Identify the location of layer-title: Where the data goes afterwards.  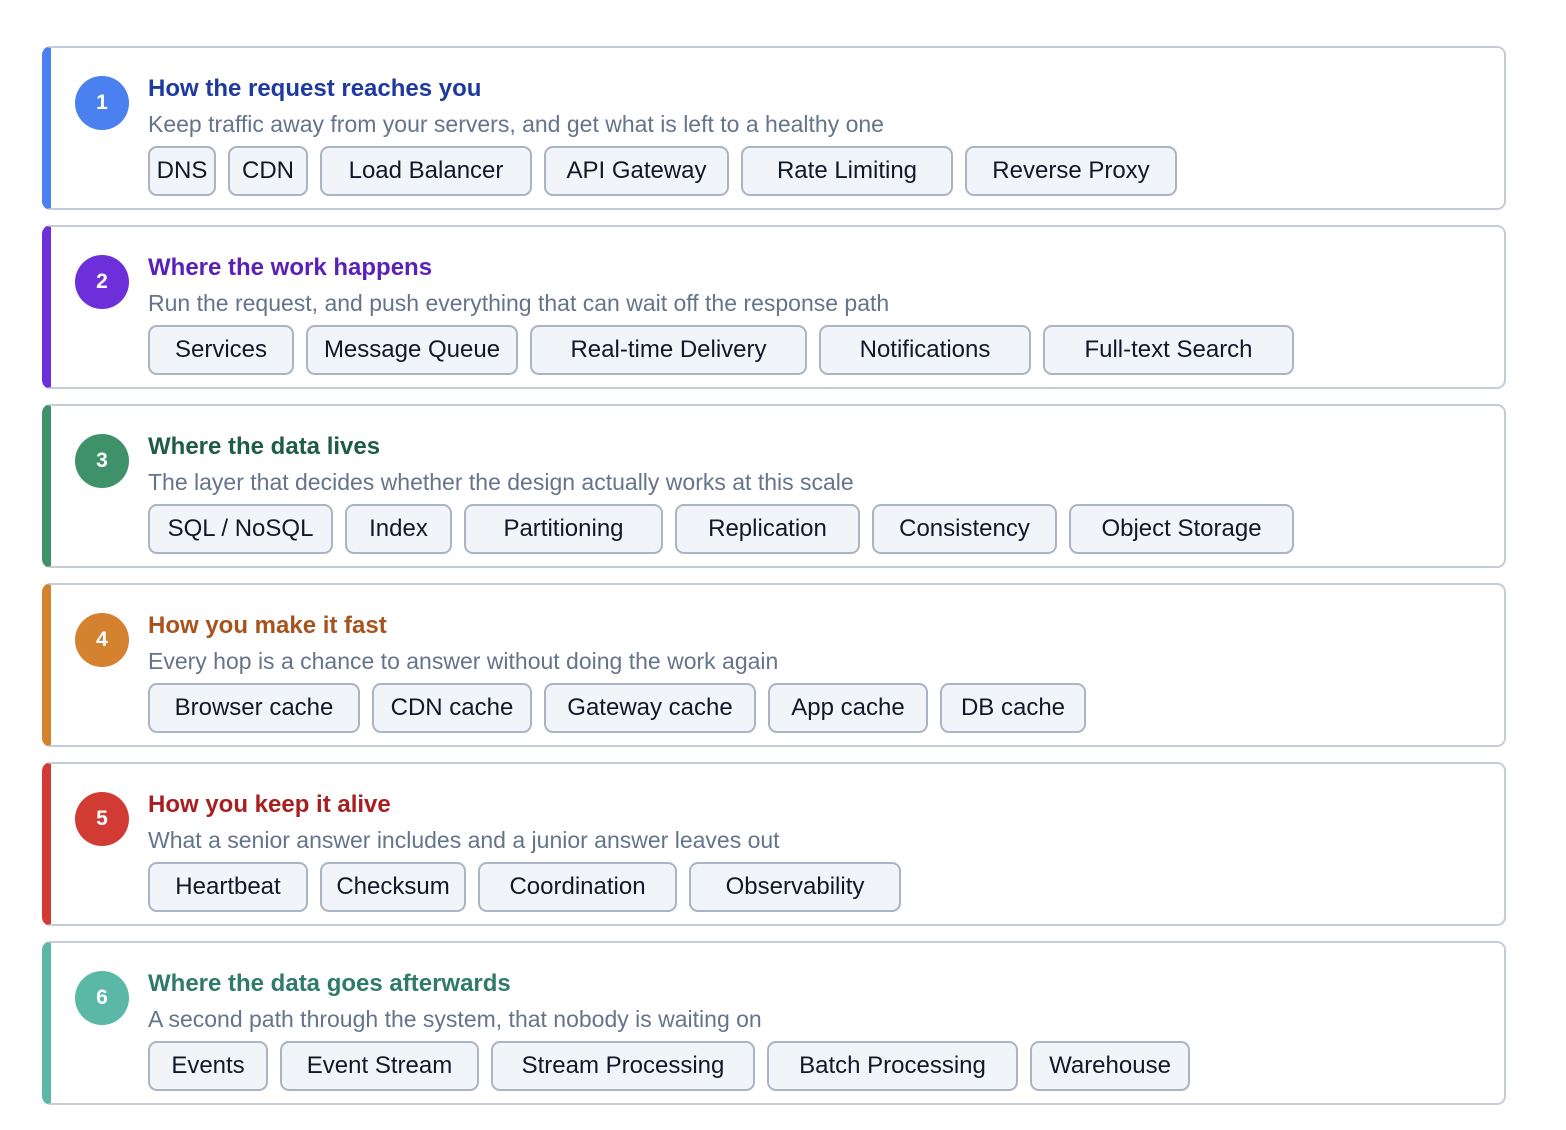
(329, 983).